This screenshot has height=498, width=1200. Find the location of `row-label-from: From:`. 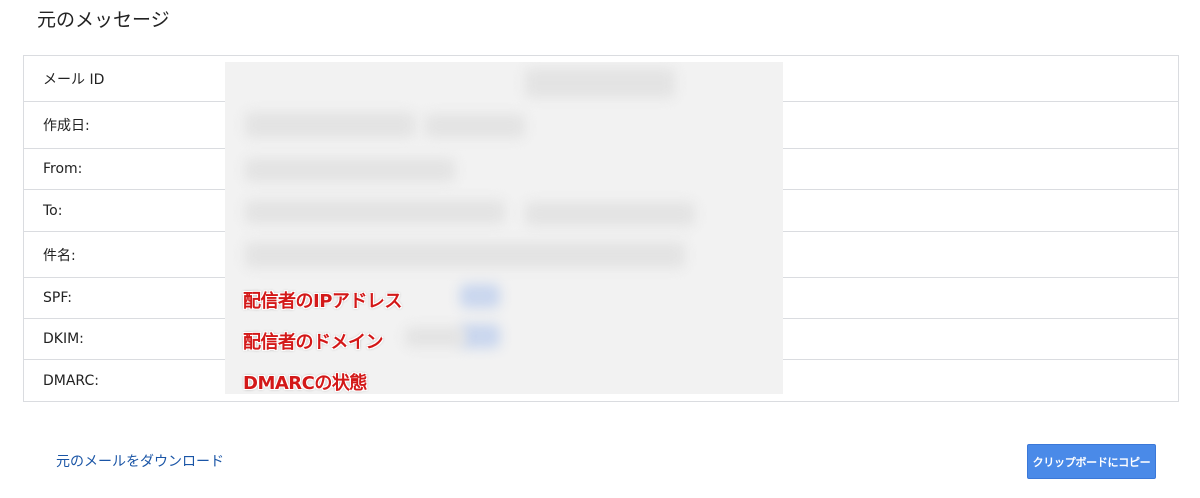

row-label-from: From: is located at coordinates (63, 169).